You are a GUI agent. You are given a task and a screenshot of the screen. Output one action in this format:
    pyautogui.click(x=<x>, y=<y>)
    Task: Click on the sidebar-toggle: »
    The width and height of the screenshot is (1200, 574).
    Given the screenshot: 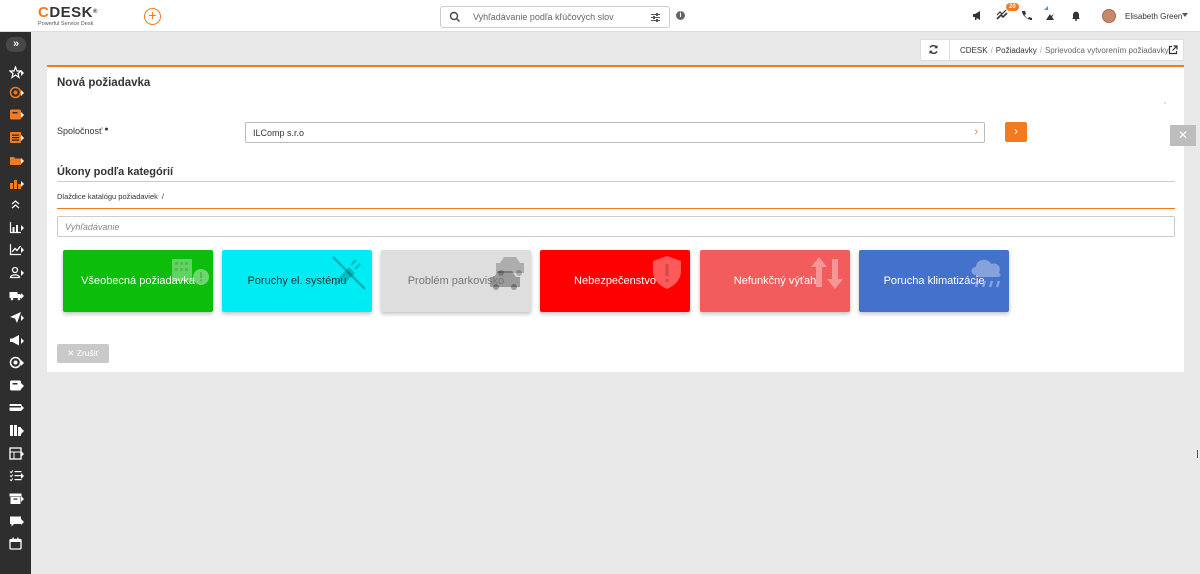 What is the action you would take?
    pyautogui.click(x=16, y=44)
    